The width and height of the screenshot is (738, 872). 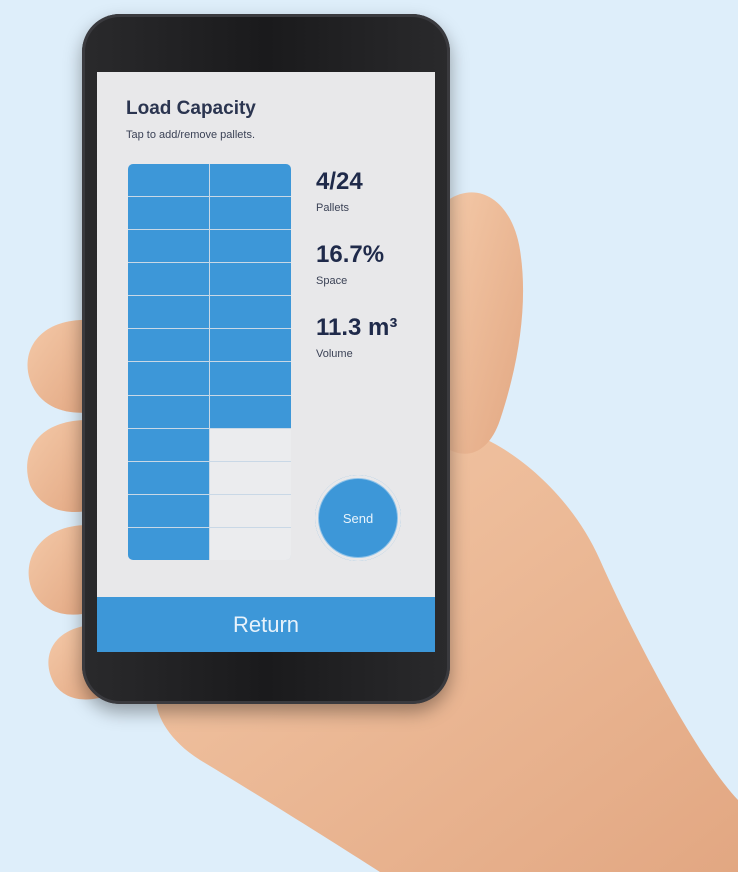 What do you see at coordinates (350, 254) in the screenshot?
I see `space-percentage: 16.7%` at bounding box center [350, 254].